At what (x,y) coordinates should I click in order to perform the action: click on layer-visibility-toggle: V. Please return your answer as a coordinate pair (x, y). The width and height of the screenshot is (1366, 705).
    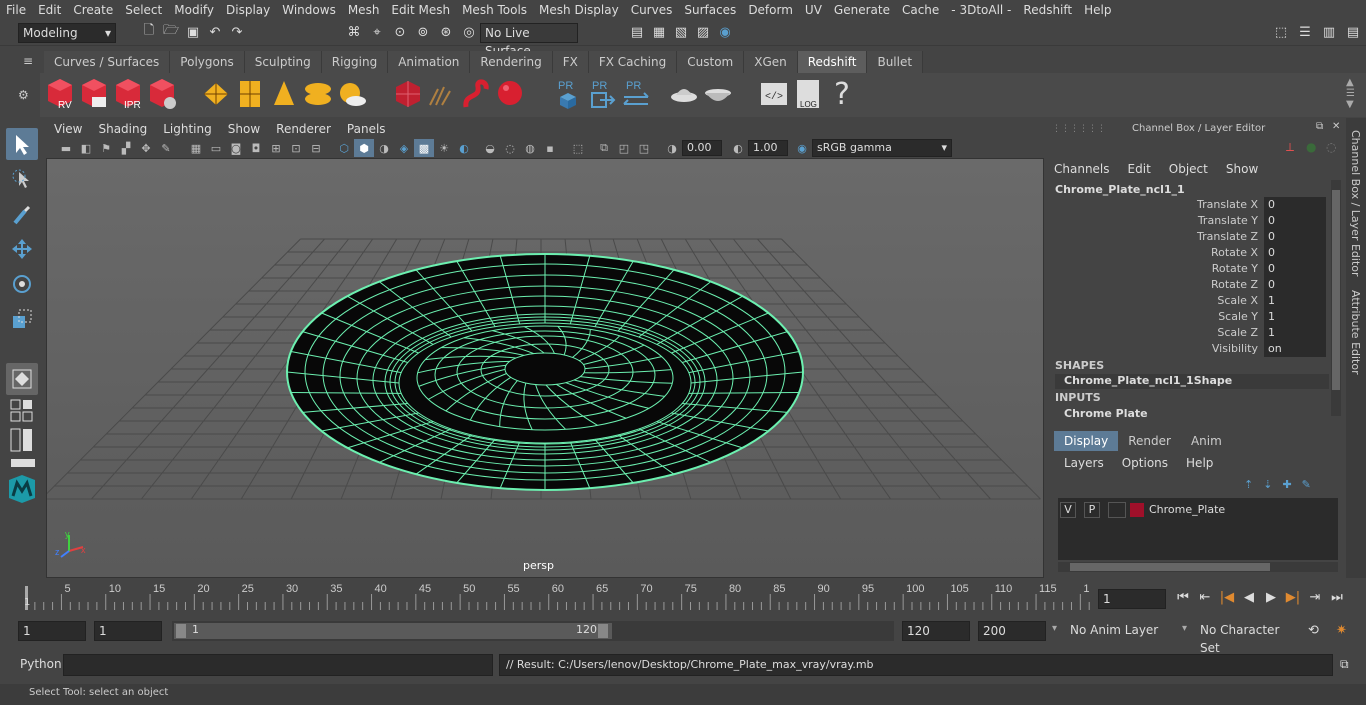
    Looking at the image, I should click on (1068, 510).